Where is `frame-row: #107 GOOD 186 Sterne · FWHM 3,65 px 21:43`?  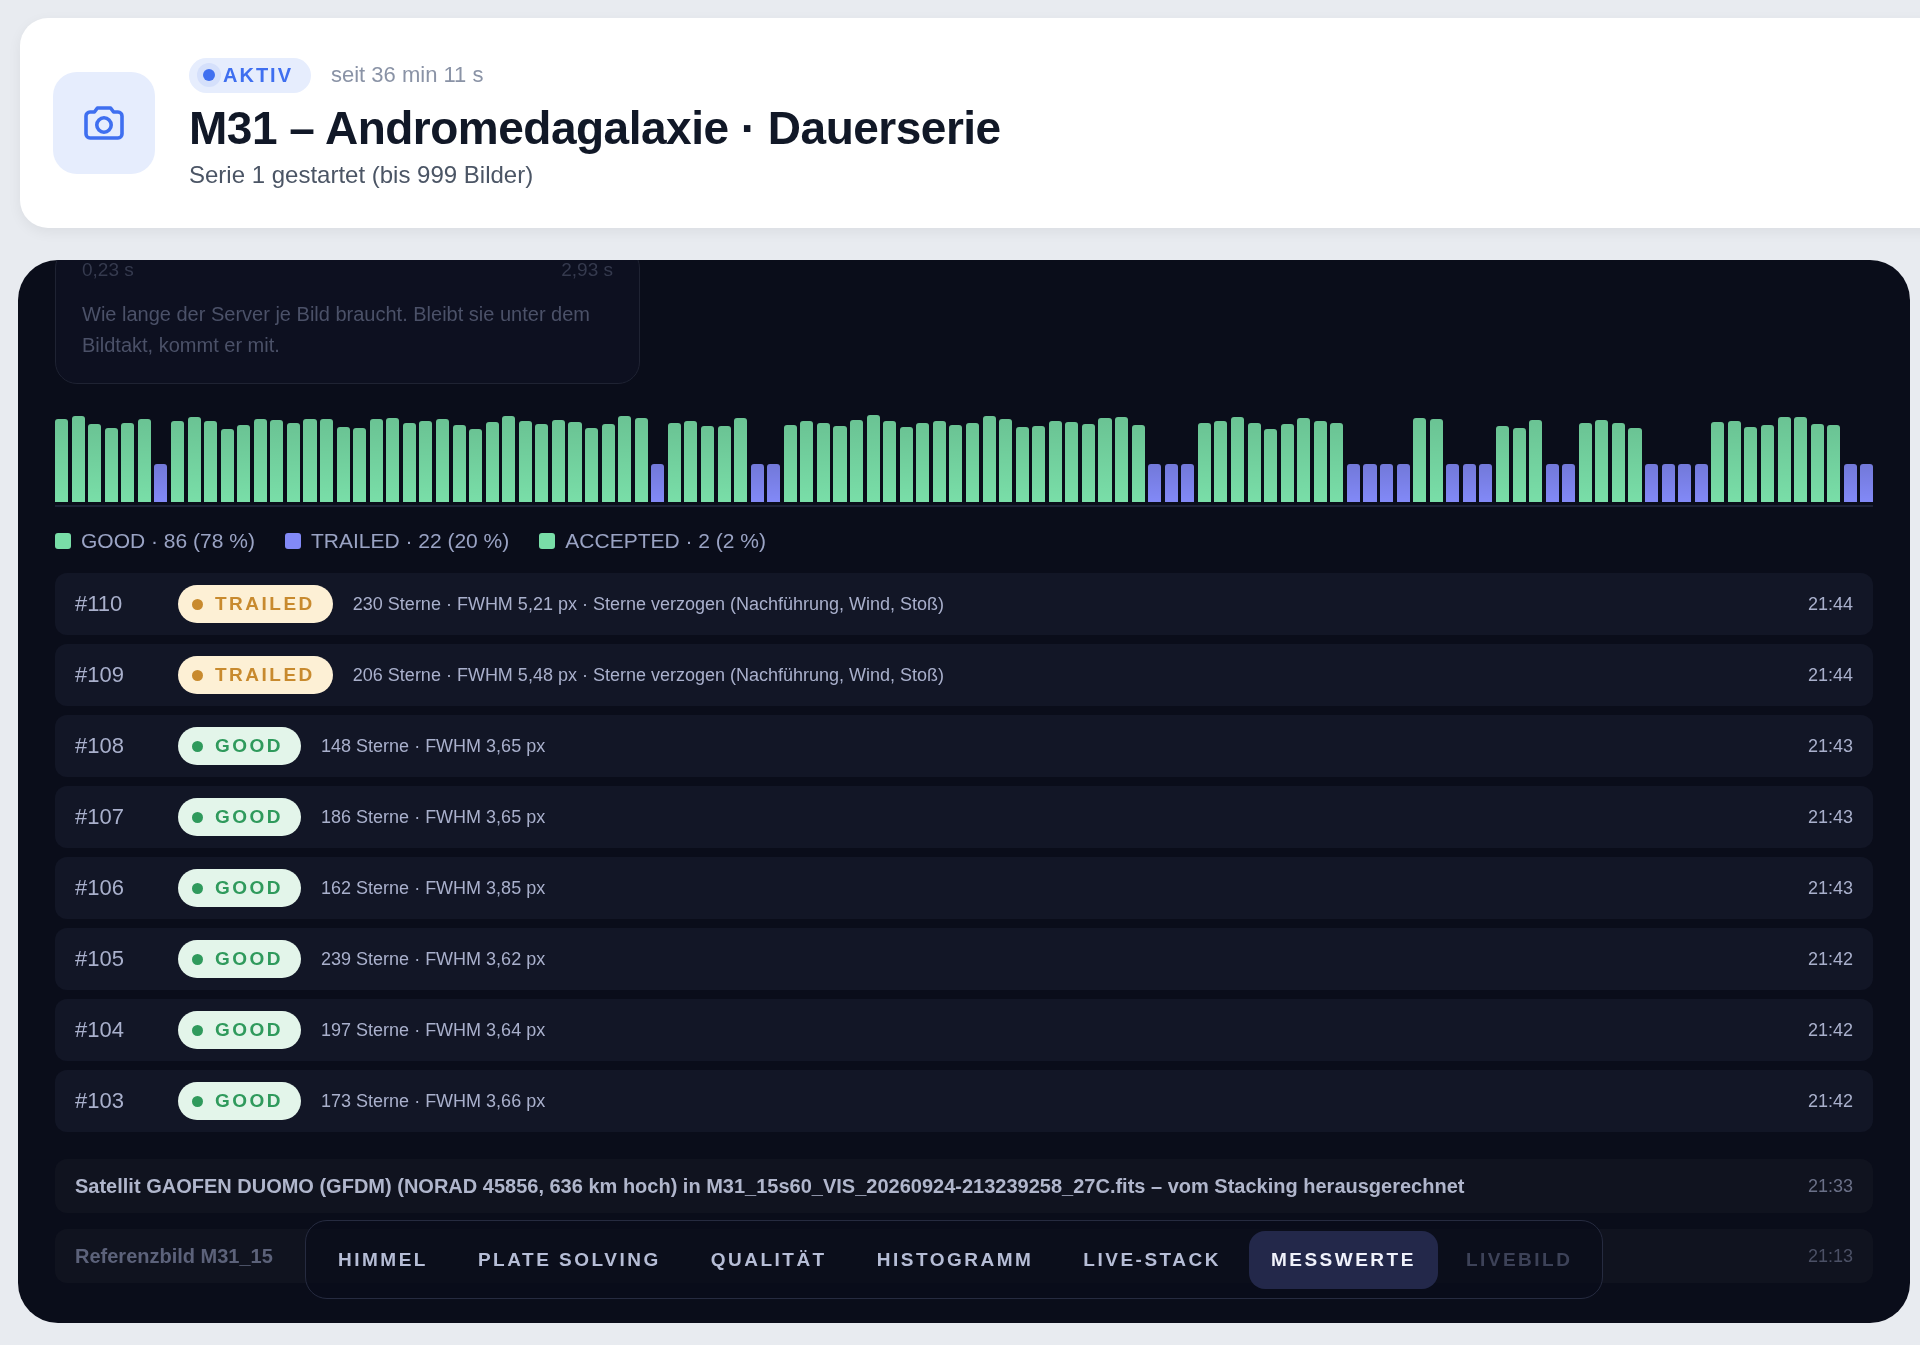 frame-row: #107 GOOD 186 Sterne · FWHM 3,65 px 21:43 is located at coordinates (964, 817).